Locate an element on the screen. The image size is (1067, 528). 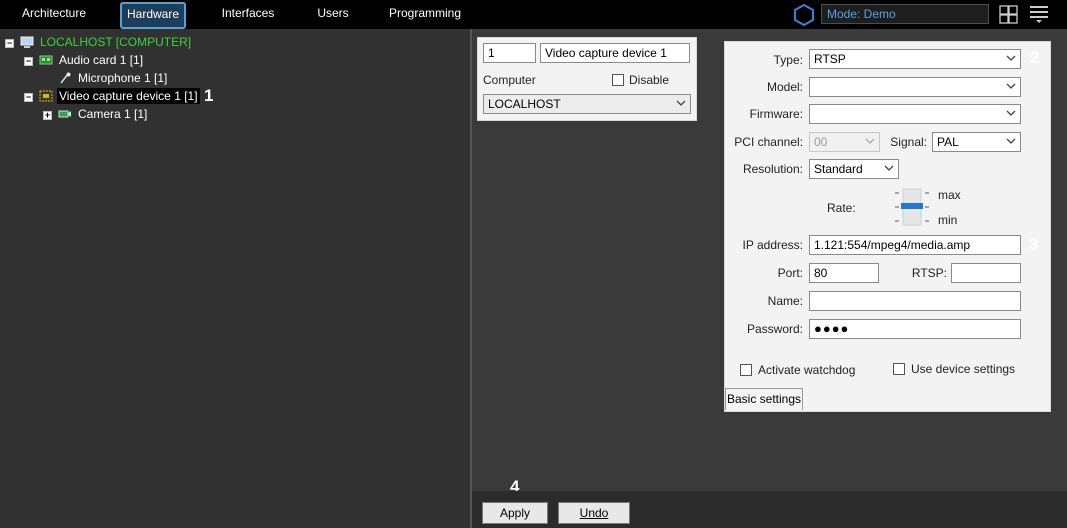
computer-select-value: LOCALHOST is located at coordinates (524, 104).